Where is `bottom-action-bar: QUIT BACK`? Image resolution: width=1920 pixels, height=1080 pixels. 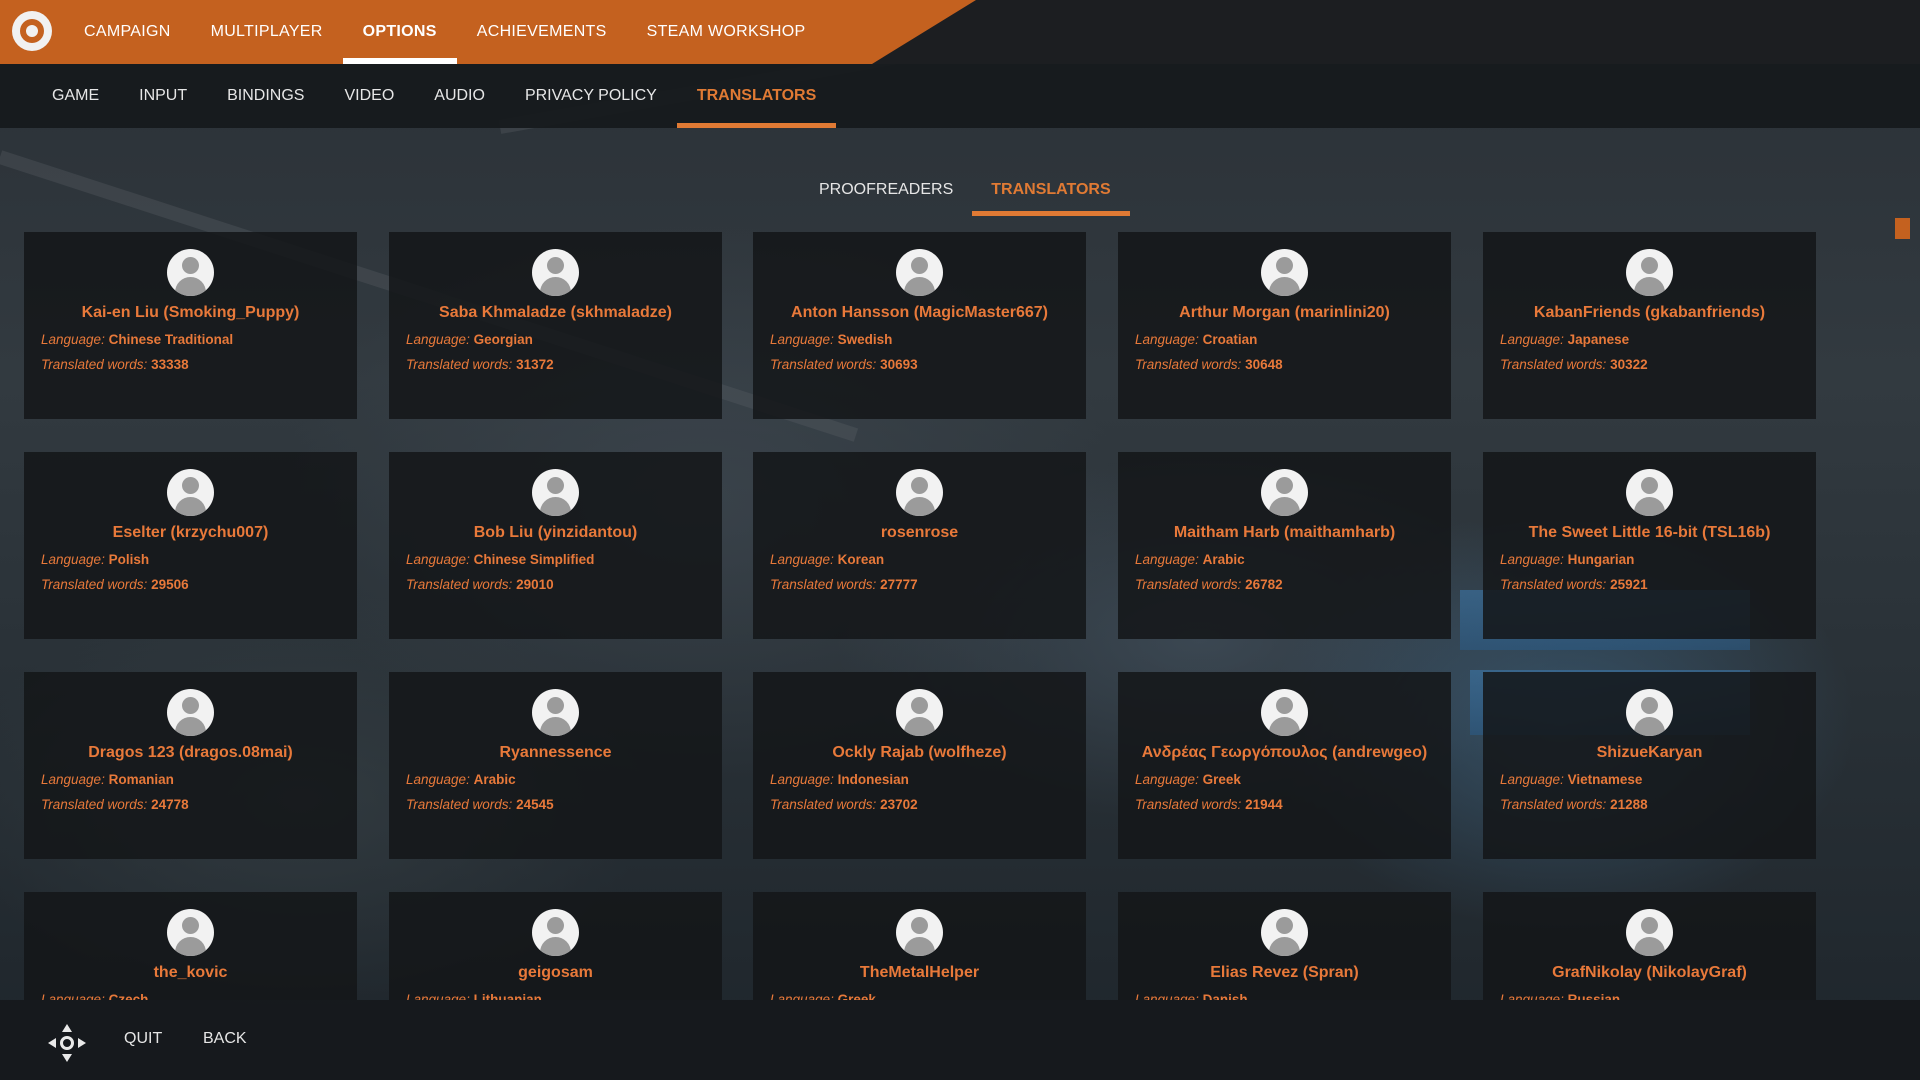
bottom-action-bar: QUIT BACK is located at coordinates (960, 1040).